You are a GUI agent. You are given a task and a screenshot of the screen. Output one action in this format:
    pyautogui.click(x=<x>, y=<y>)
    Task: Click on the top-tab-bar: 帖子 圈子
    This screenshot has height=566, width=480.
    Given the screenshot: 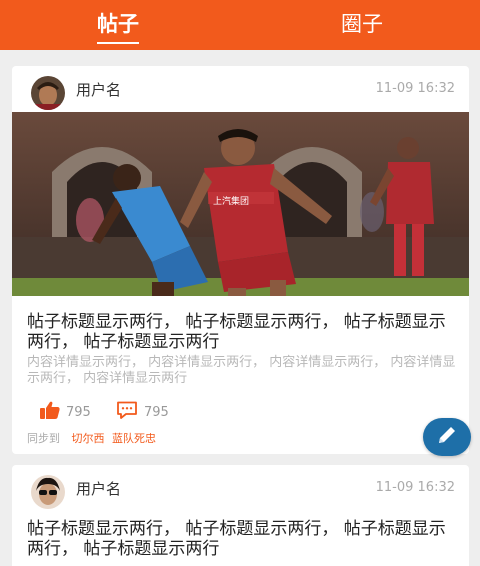 What is the action you would take?
    pyautogui.click(x=240, y=25)
    